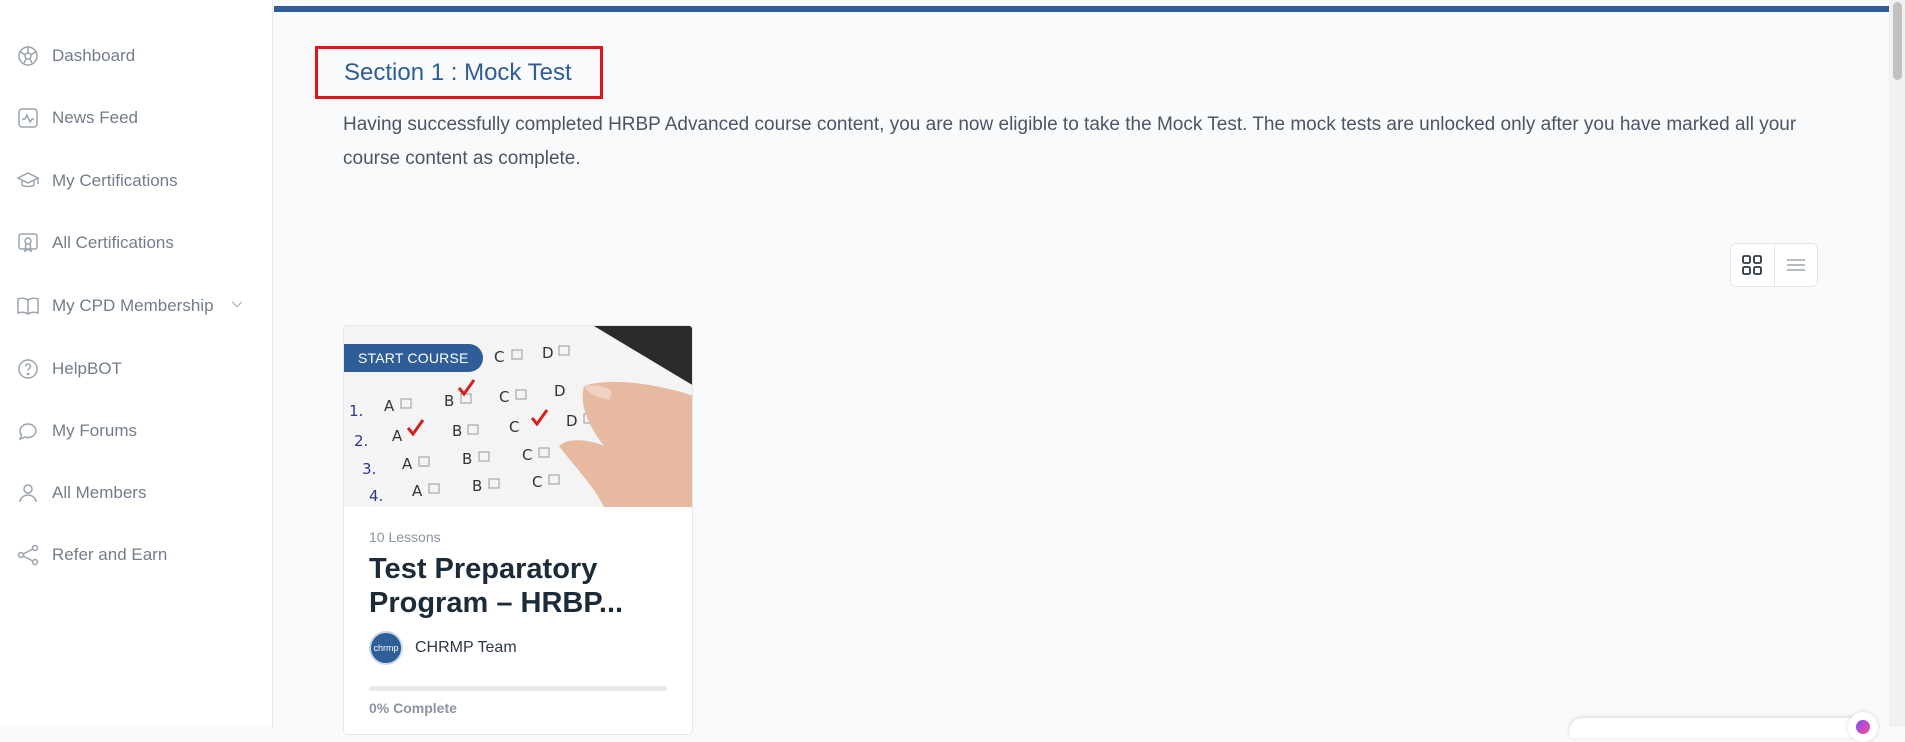 This screenshot has width=1905, height=742. I want to click on author-name: CHRMP Team, so click(466, 647).